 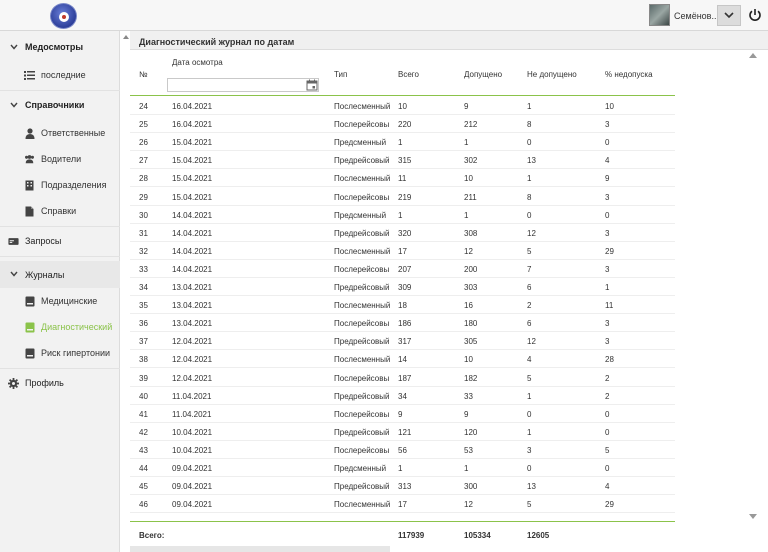 I want to click on cell-total: 186, so click(x=405, y=324).